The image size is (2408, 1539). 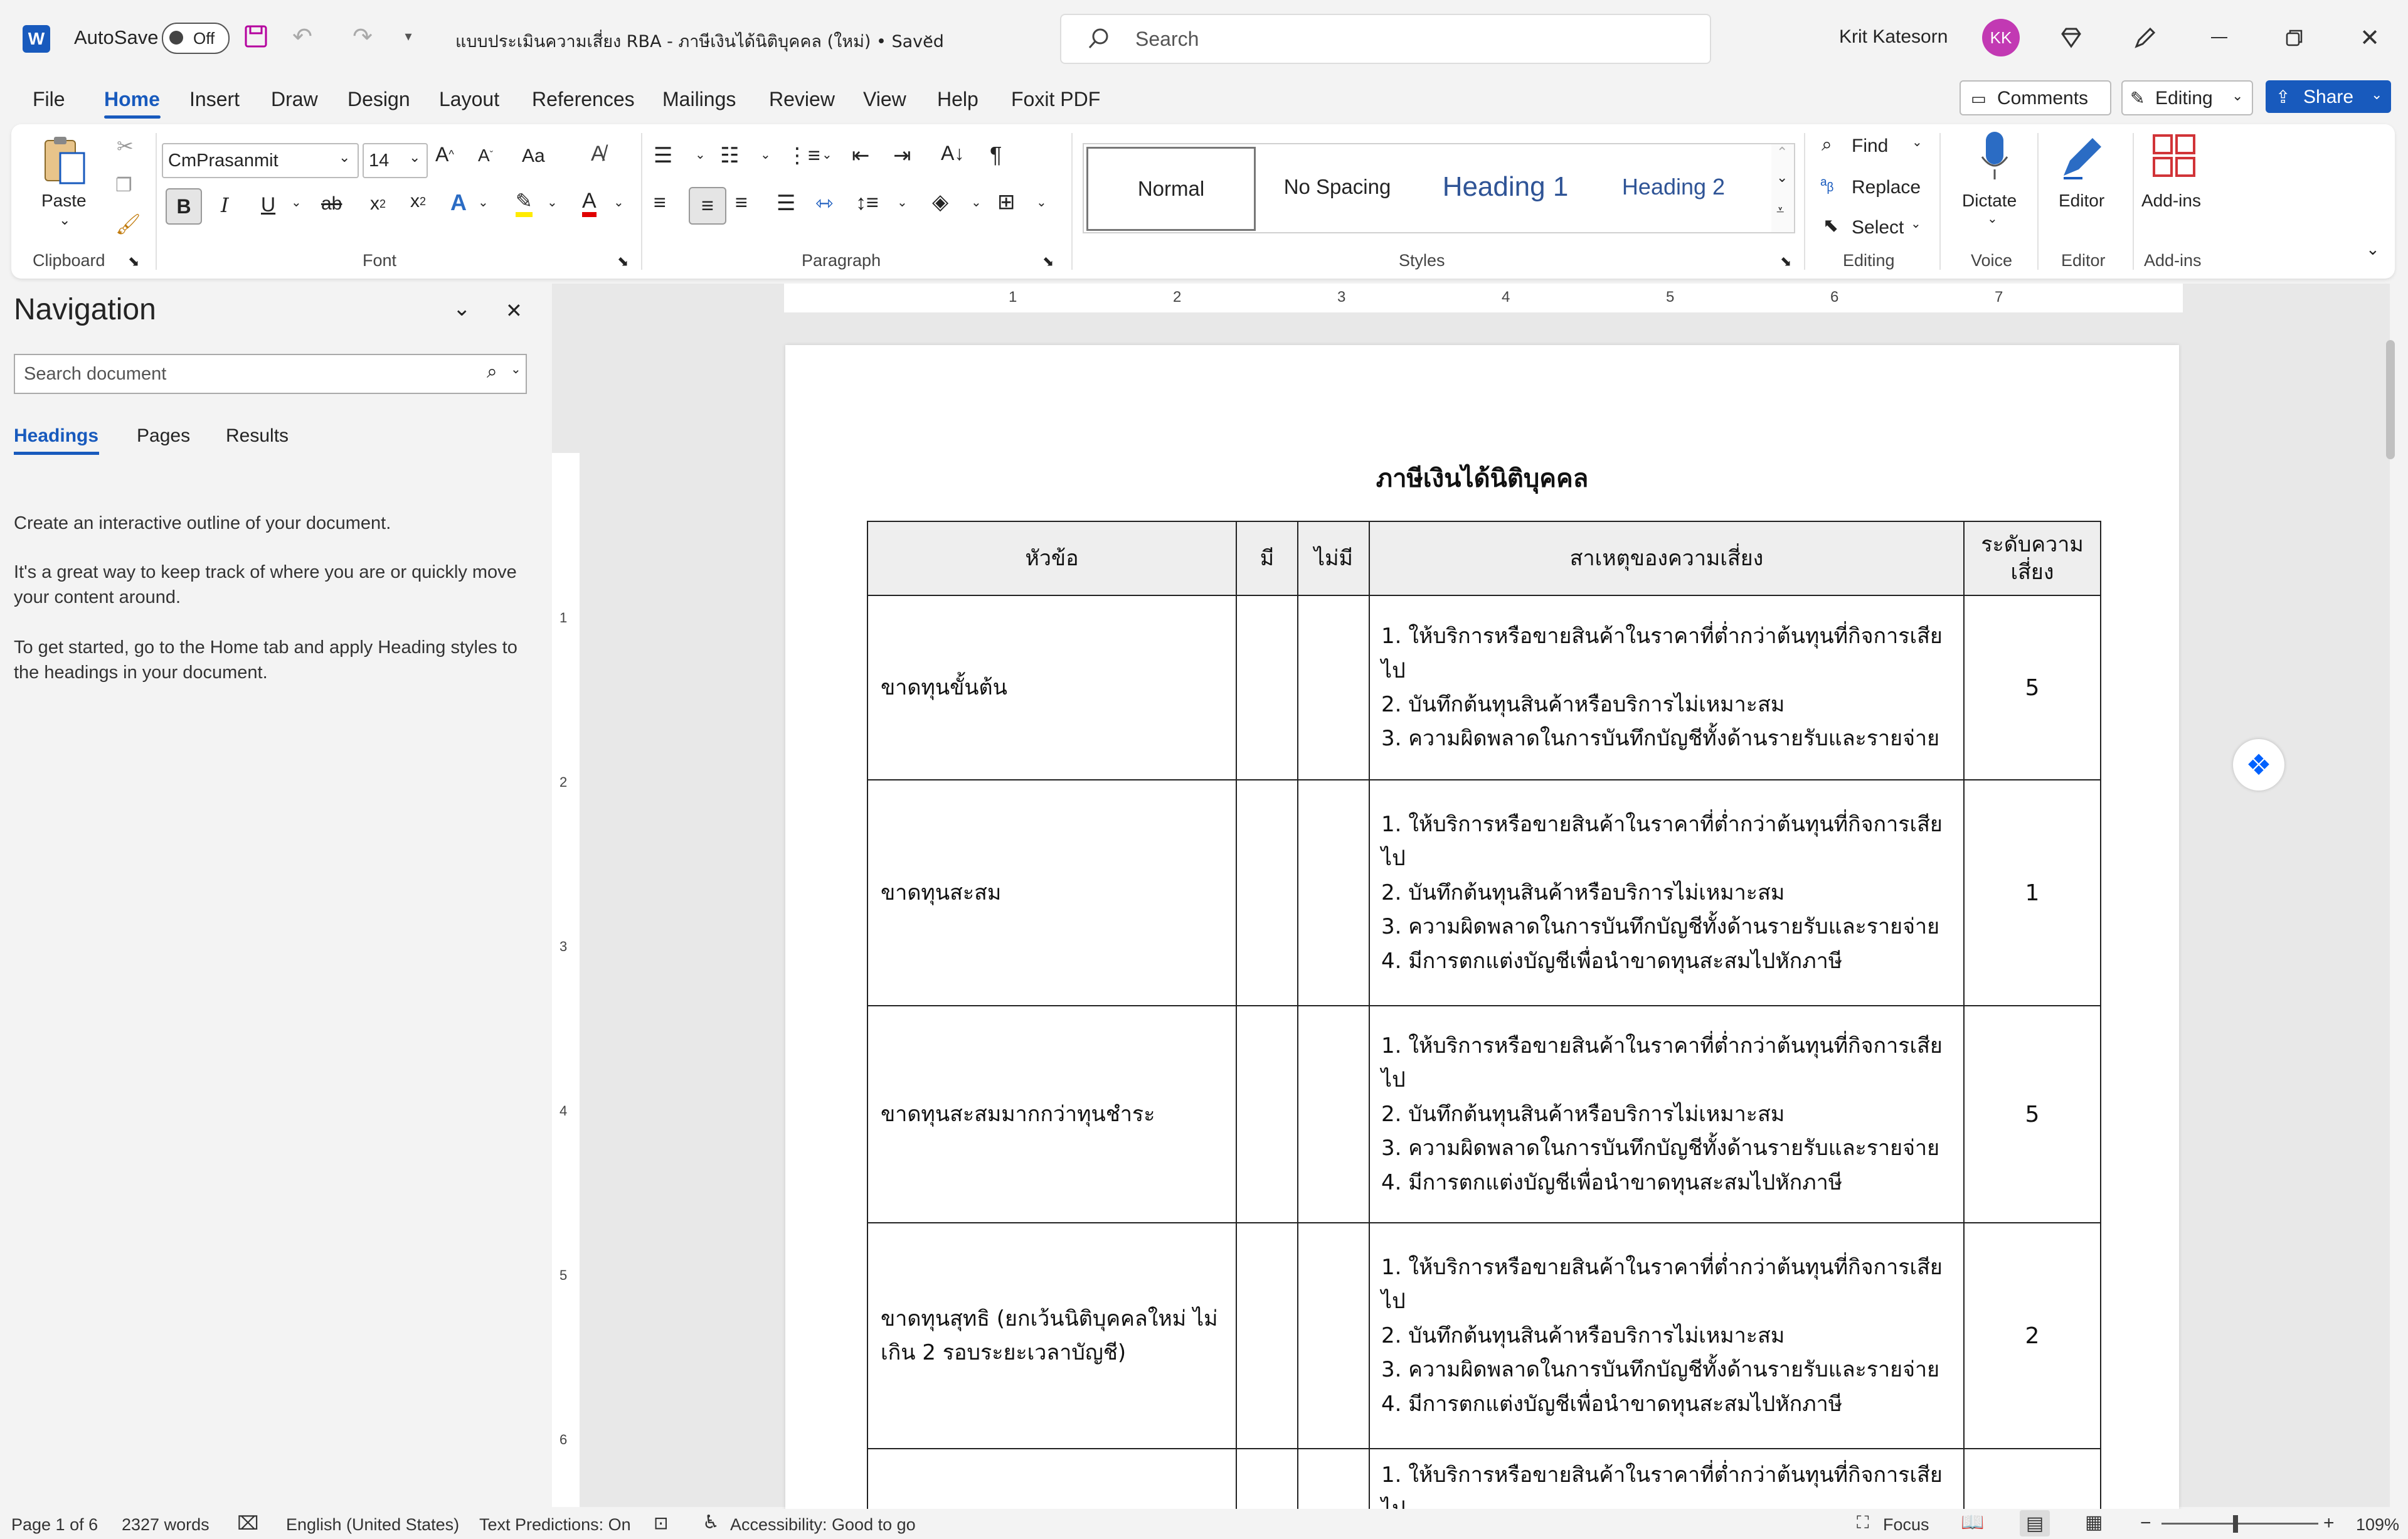 I want to click on paste-label: Paste, so click(x=64, y=201).